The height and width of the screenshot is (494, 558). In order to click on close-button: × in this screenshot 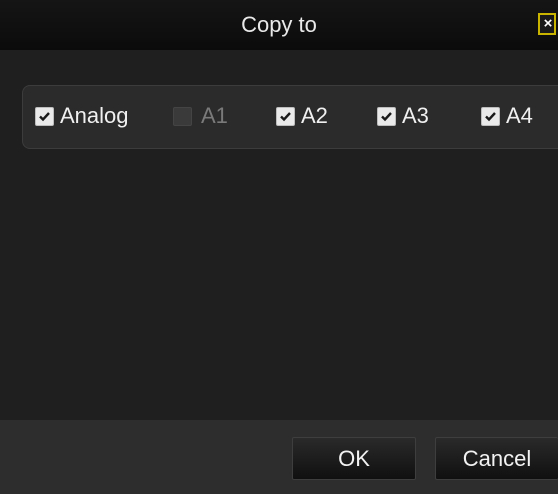, I will do `click(547, 24)`.